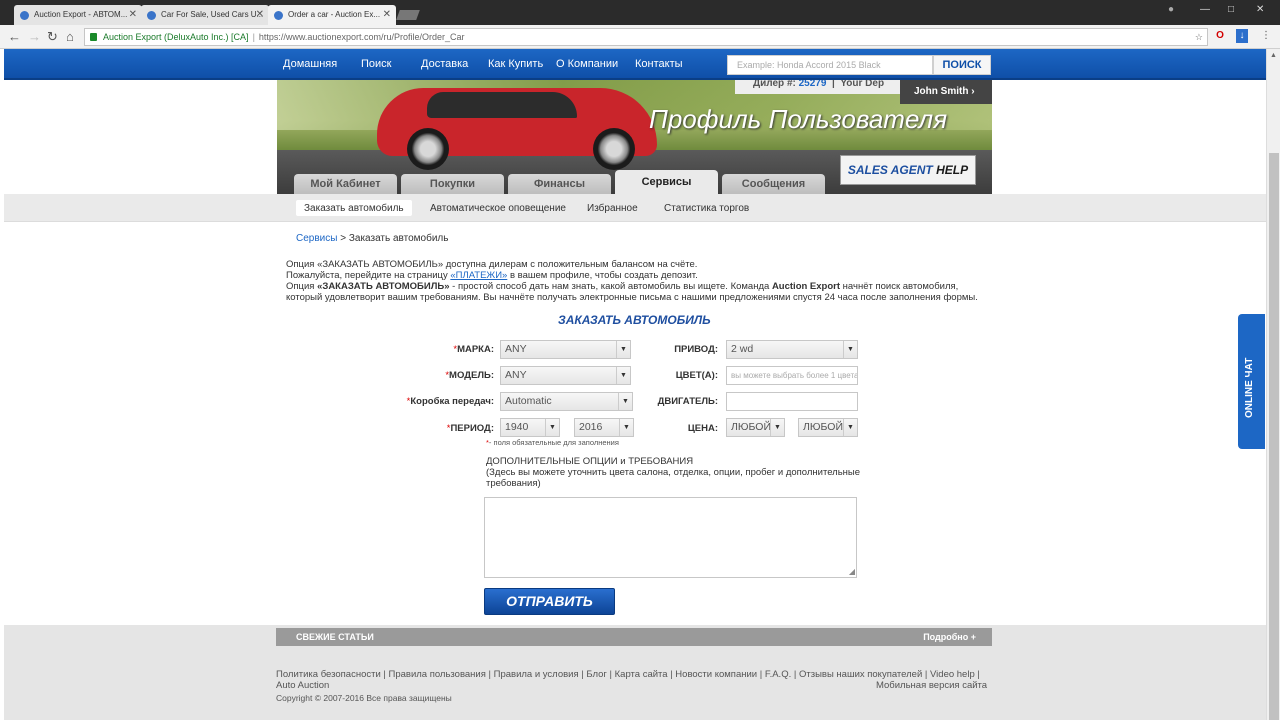 The width and height of the screenshot is (1280, 720). I want to click on transmission-label: *Коробка передач:, so click(450, 401).